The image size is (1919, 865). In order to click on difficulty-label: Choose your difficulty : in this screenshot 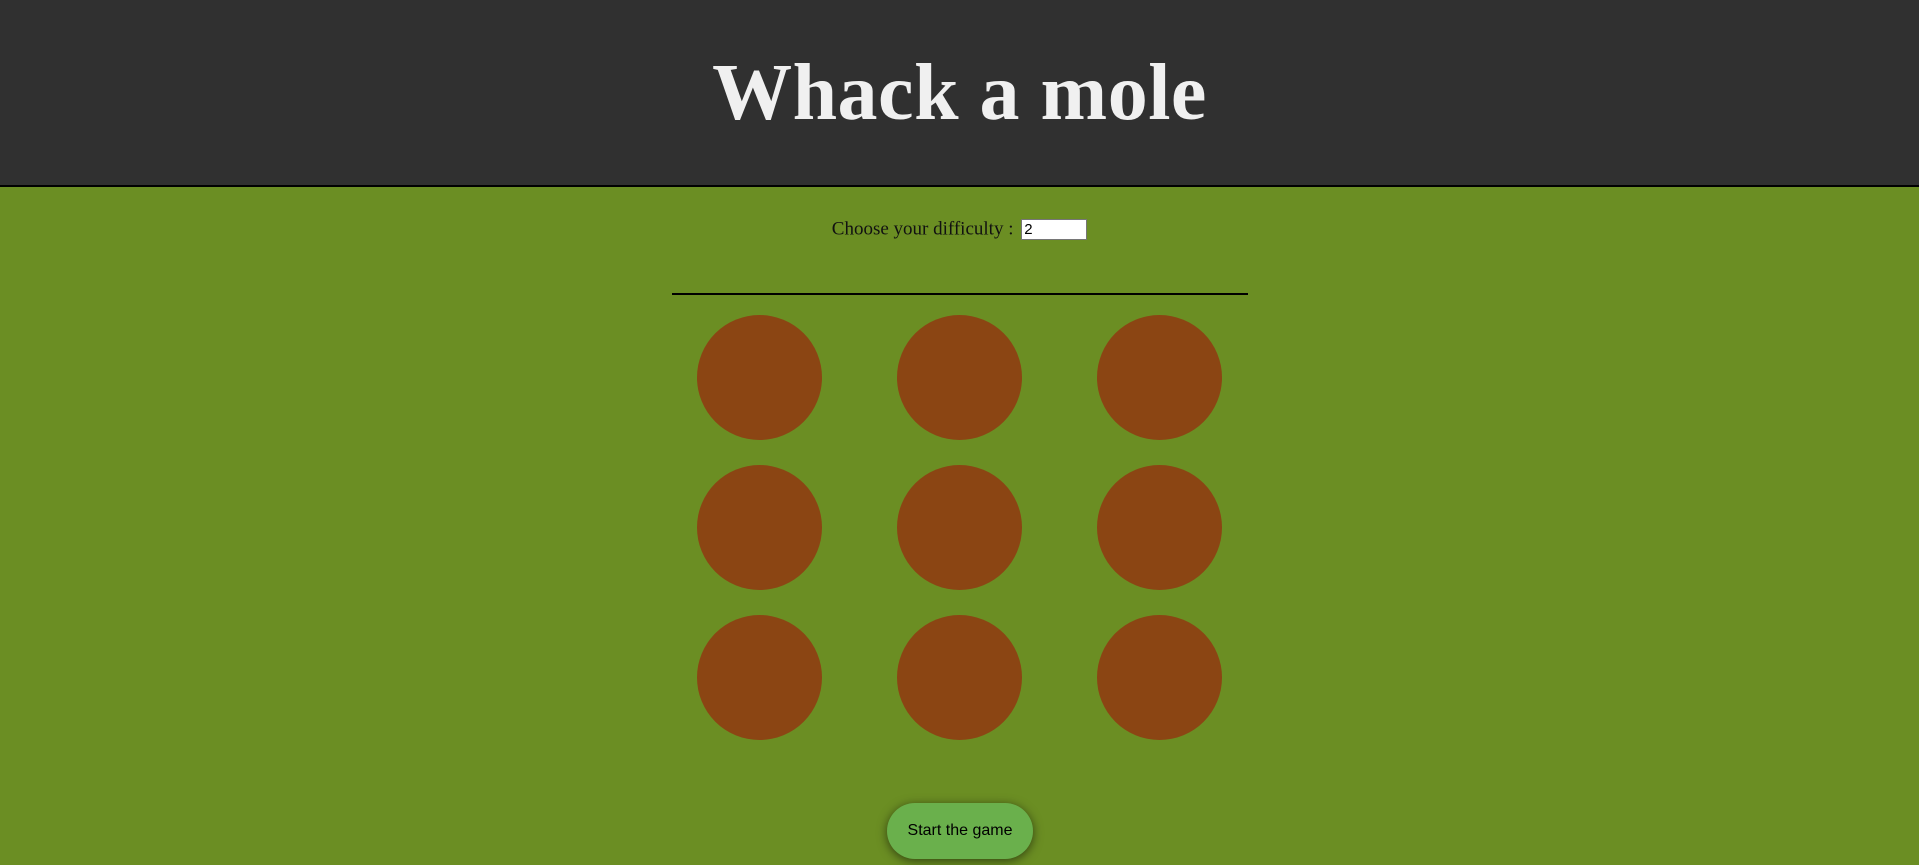, I will do `click(922, 229)`.